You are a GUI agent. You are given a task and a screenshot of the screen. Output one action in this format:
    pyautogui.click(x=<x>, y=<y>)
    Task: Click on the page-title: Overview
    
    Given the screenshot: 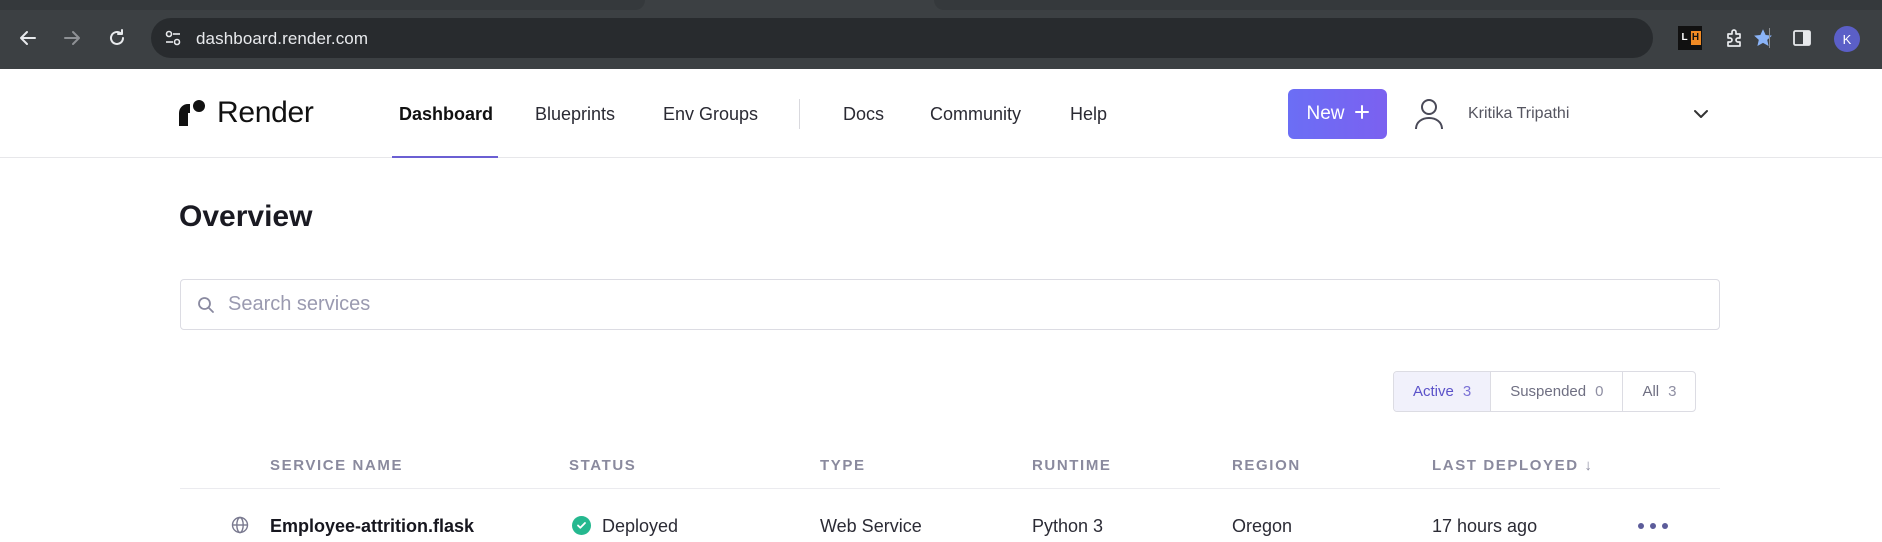 What is the action you would take?
    pyautogui.click(x=246, y=216)
    